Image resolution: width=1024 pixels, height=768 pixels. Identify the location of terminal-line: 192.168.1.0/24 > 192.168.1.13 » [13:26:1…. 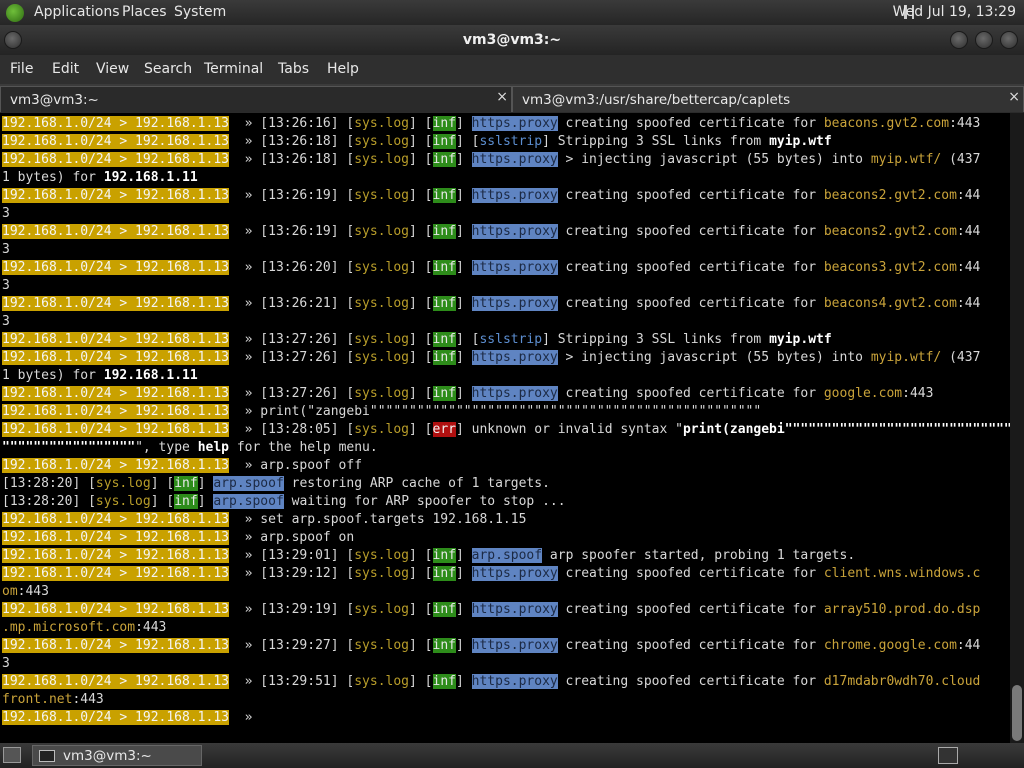
(506, 196).